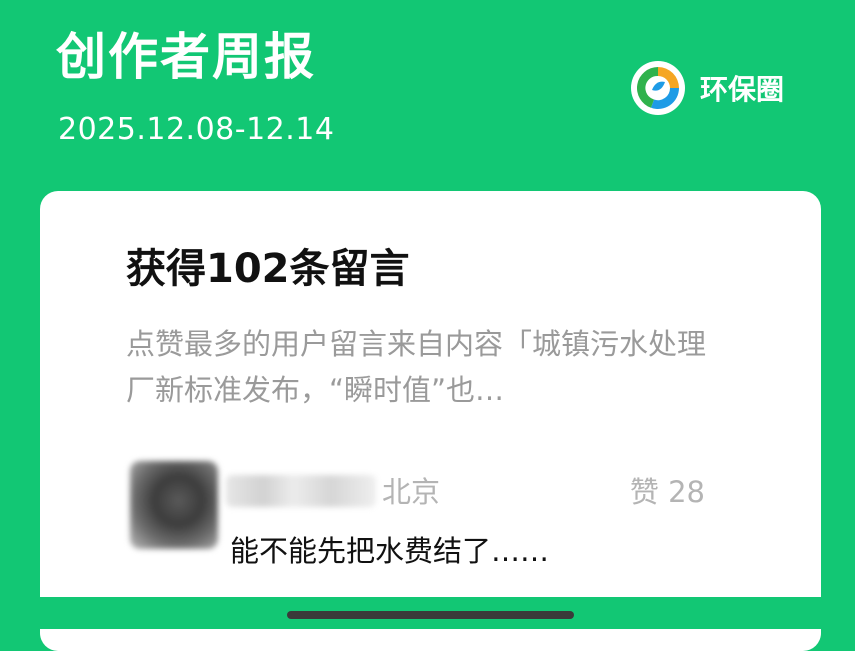  What do you see at coordinates (268, 269) in the screenshot?
I see `card-title: 获得102条留言` at bounding box center [268, 269].